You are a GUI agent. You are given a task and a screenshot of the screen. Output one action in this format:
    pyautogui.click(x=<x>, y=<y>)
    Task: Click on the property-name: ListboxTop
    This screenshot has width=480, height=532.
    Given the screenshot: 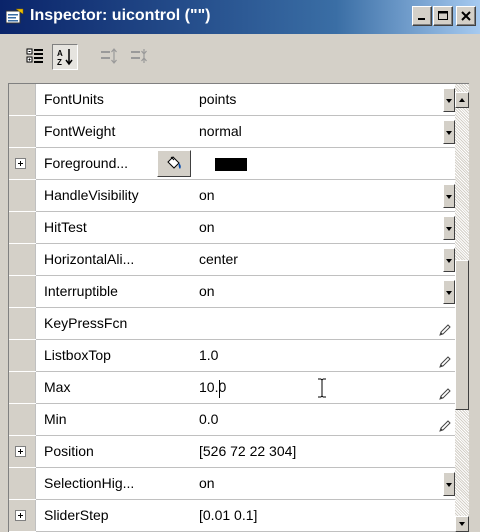 What is the action you would take?
    pyautogui.click(x=100, y=356)
    